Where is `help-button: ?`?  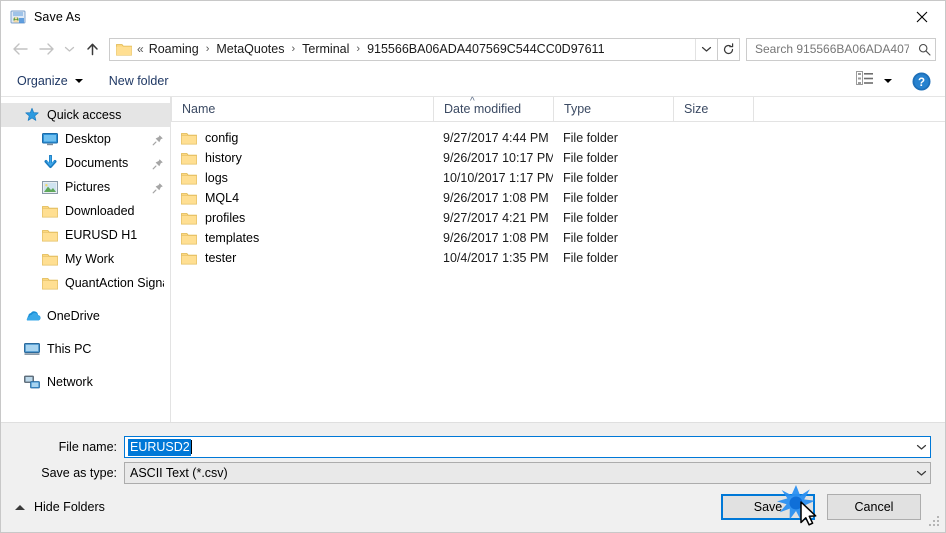
help-button: ? is located at coordinates (921, 81).